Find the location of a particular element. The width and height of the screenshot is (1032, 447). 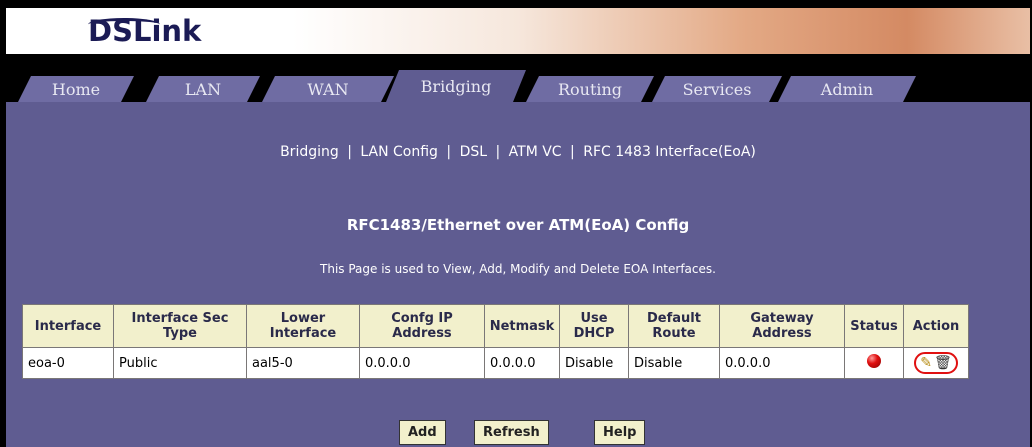

cell-ip-address: 0.0.0.0 is located at coordinates (422, 363).